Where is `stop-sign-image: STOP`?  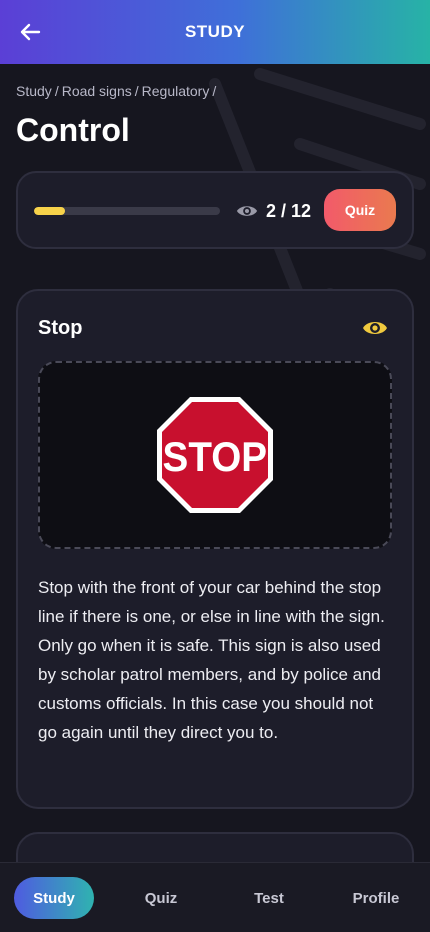 stop-sign-image: STOP is located at coordinates (215, 455).